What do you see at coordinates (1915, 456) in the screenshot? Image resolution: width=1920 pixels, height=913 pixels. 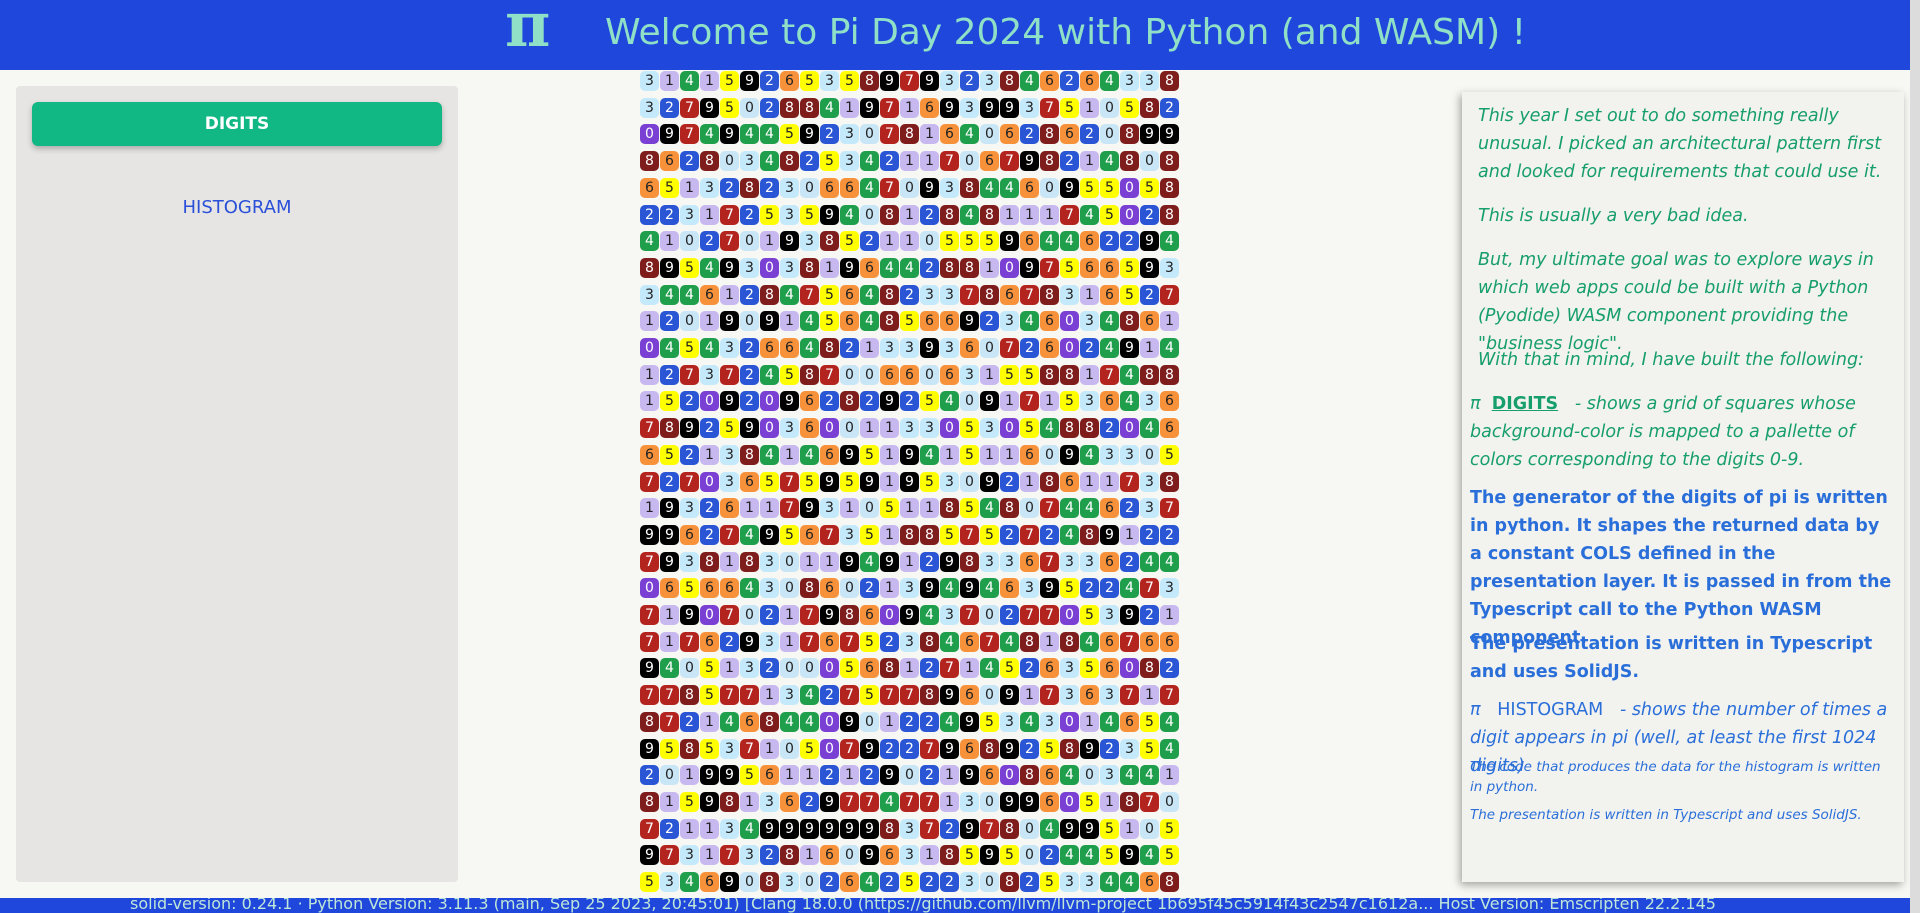 I see `scrollbar` at bounding box center [1915, 456].